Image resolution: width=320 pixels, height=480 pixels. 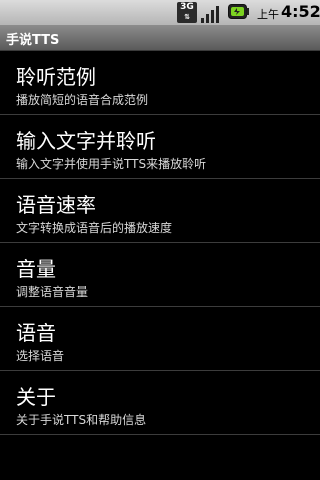 What do you see at coordinates (40, 356) in the screenshot?
I see `menu-item-summary: 选择语音` at bounding box center [40, 356].